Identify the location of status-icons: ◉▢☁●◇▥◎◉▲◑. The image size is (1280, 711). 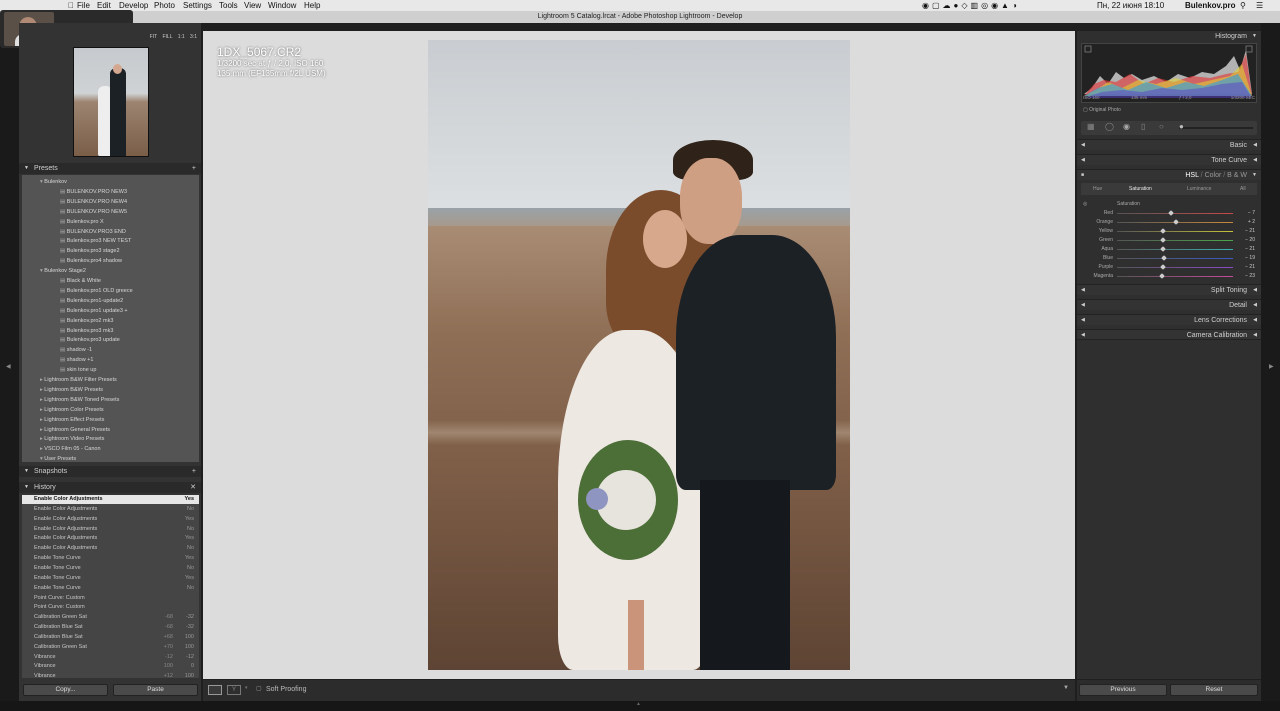
(971, 5).